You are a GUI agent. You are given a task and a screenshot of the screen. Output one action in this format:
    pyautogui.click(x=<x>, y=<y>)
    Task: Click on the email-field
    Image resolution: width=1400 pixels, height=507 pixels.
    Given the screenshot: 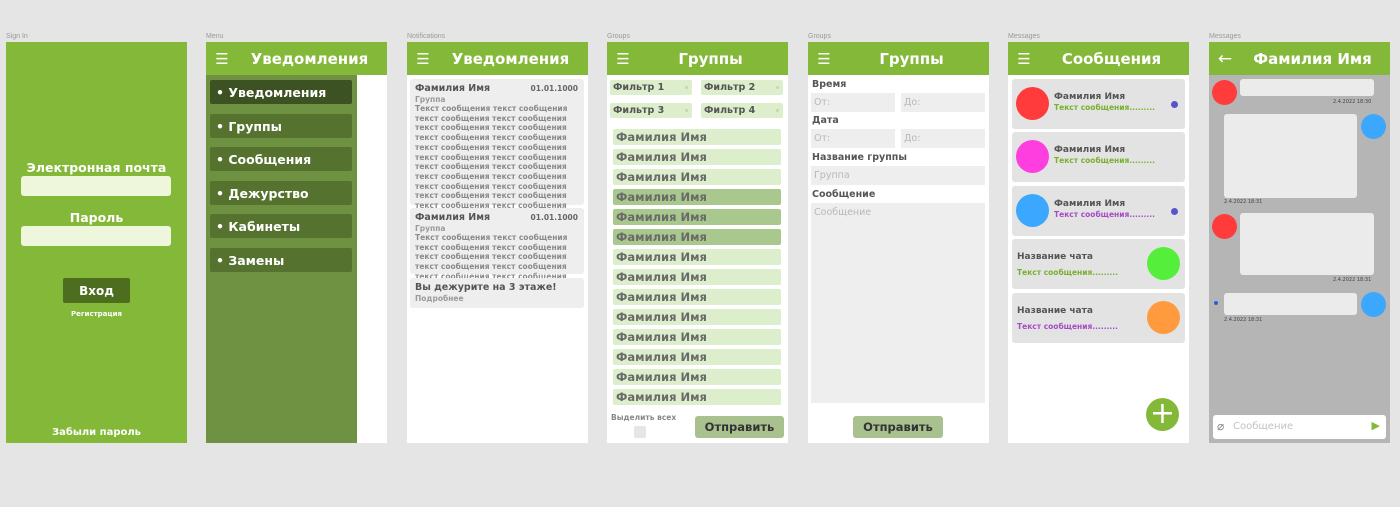 What is the action you would take?
    pyautogui.click(x=96, y=186)
    